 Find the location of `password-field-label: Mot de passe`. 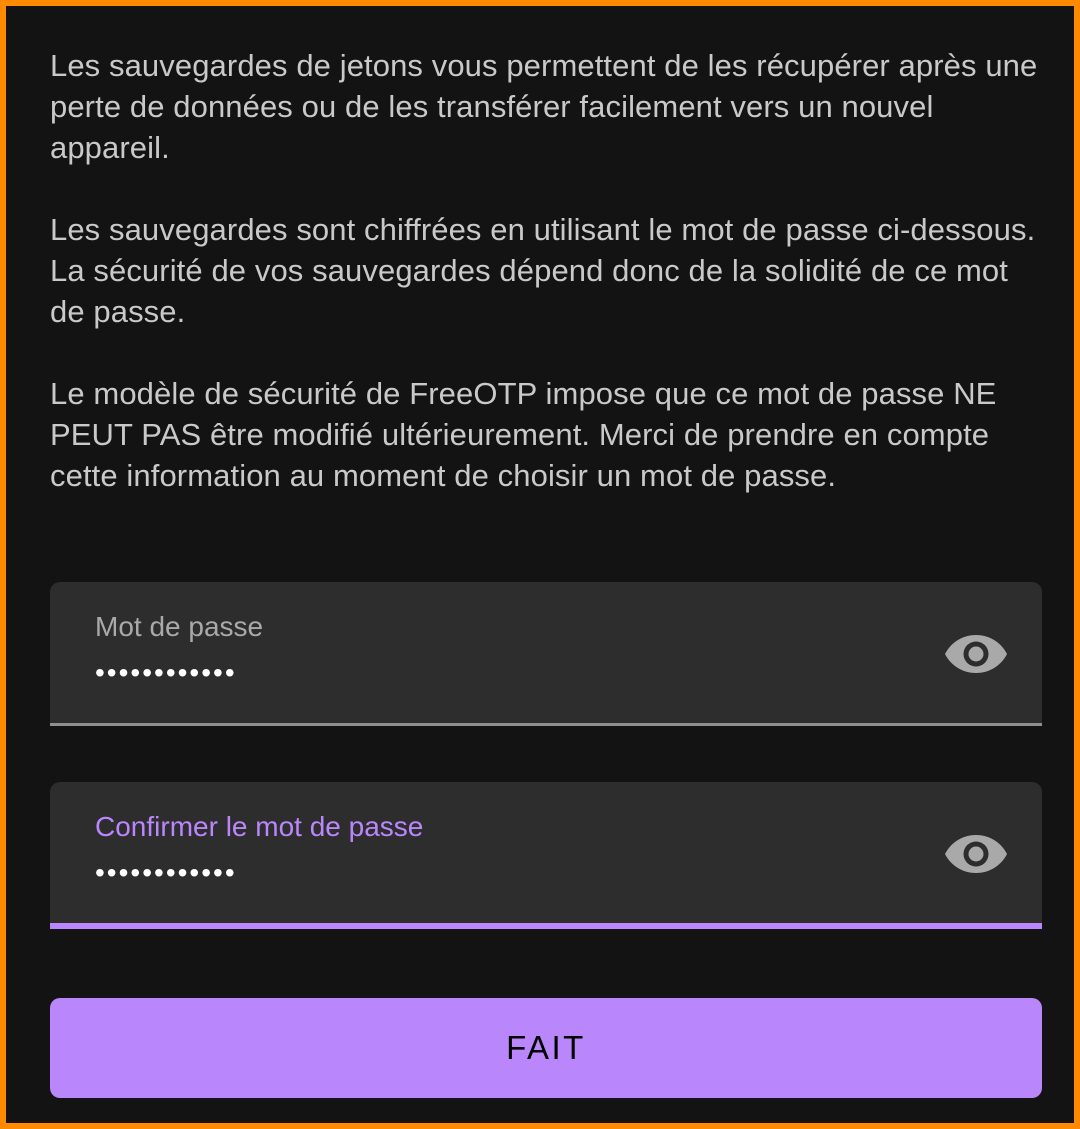

password-field-label: Mot de passe is located at coordinates (179, 626).